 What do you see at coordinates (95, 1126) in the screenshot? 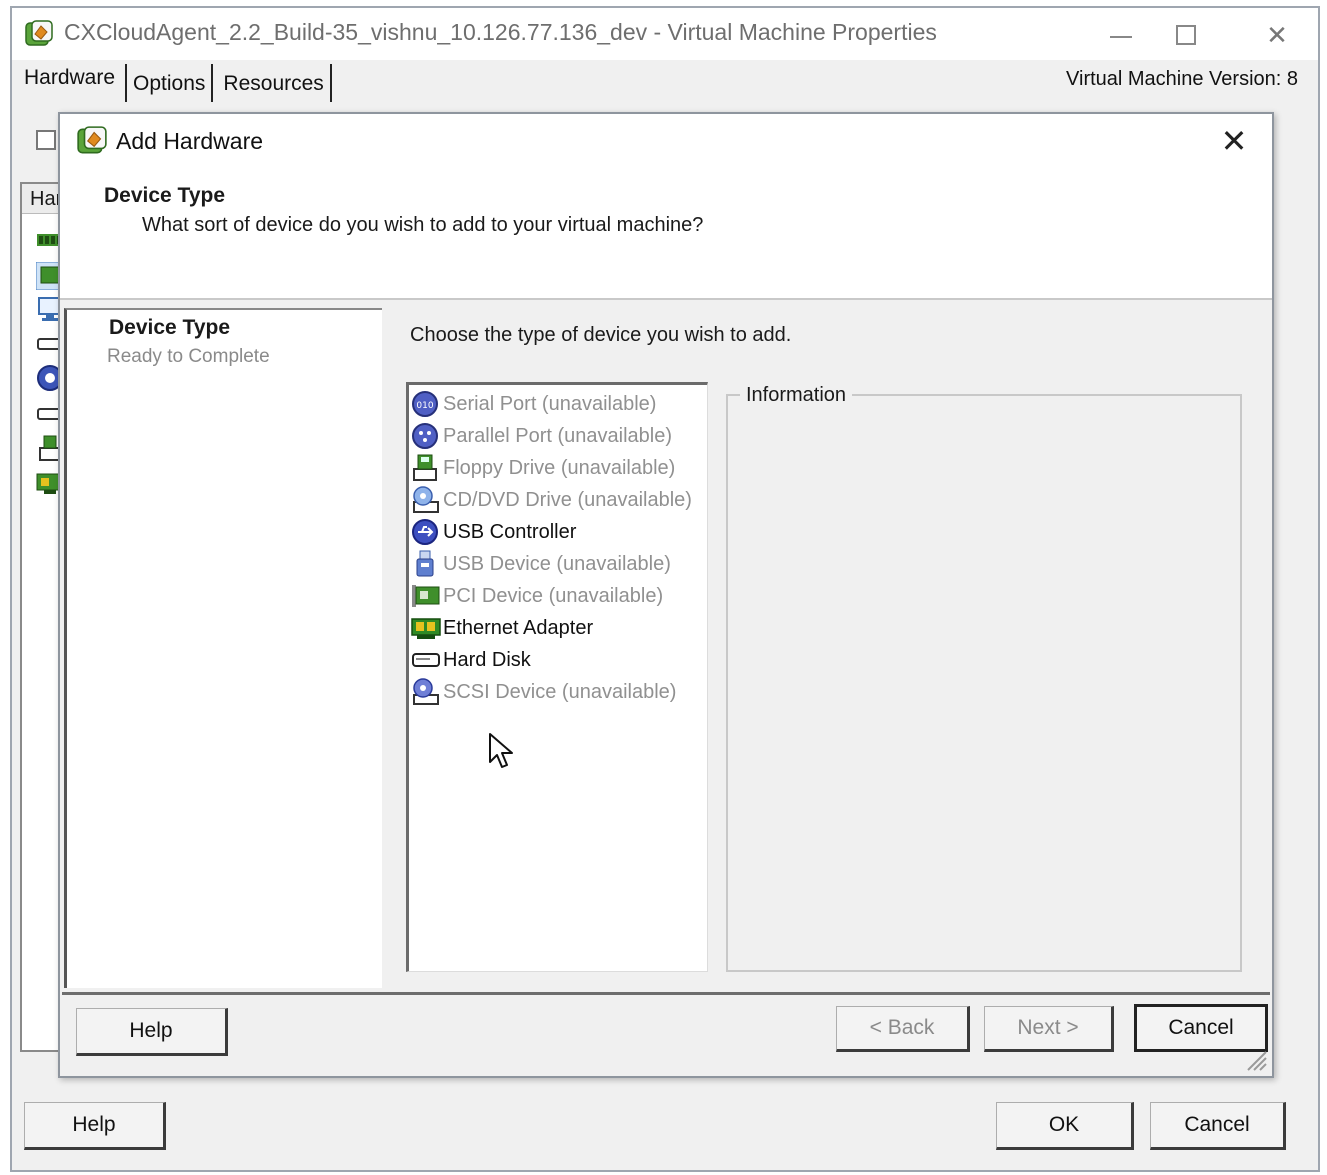
I see `window-help-button: Help` at bounding box center [95, 1126].